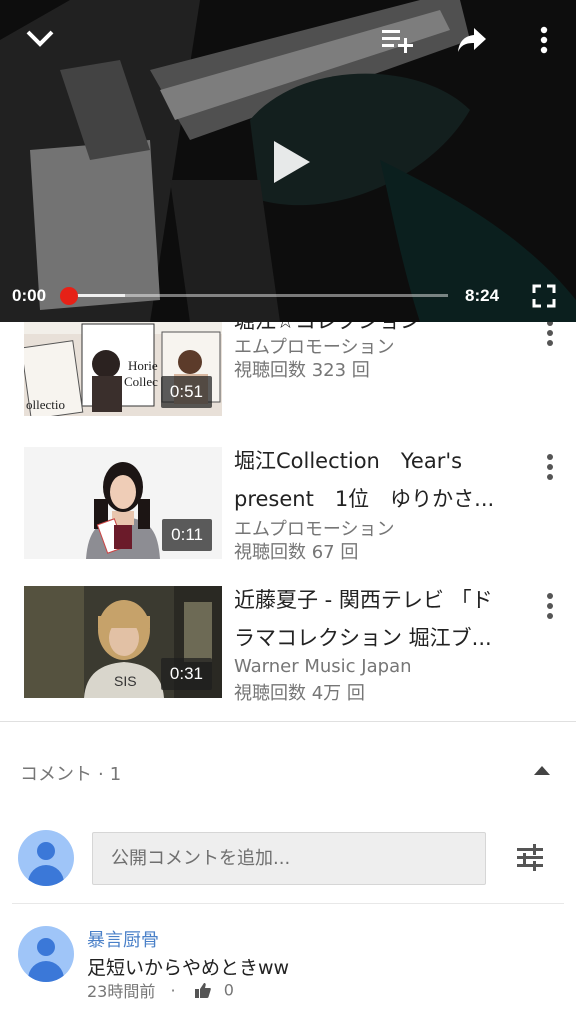 Image resolution: width=576 pixels, height=1024 pixels. Describe the element at coordinates (143, 365) in the screenshot. I see `svg-text: Horie` at that location.